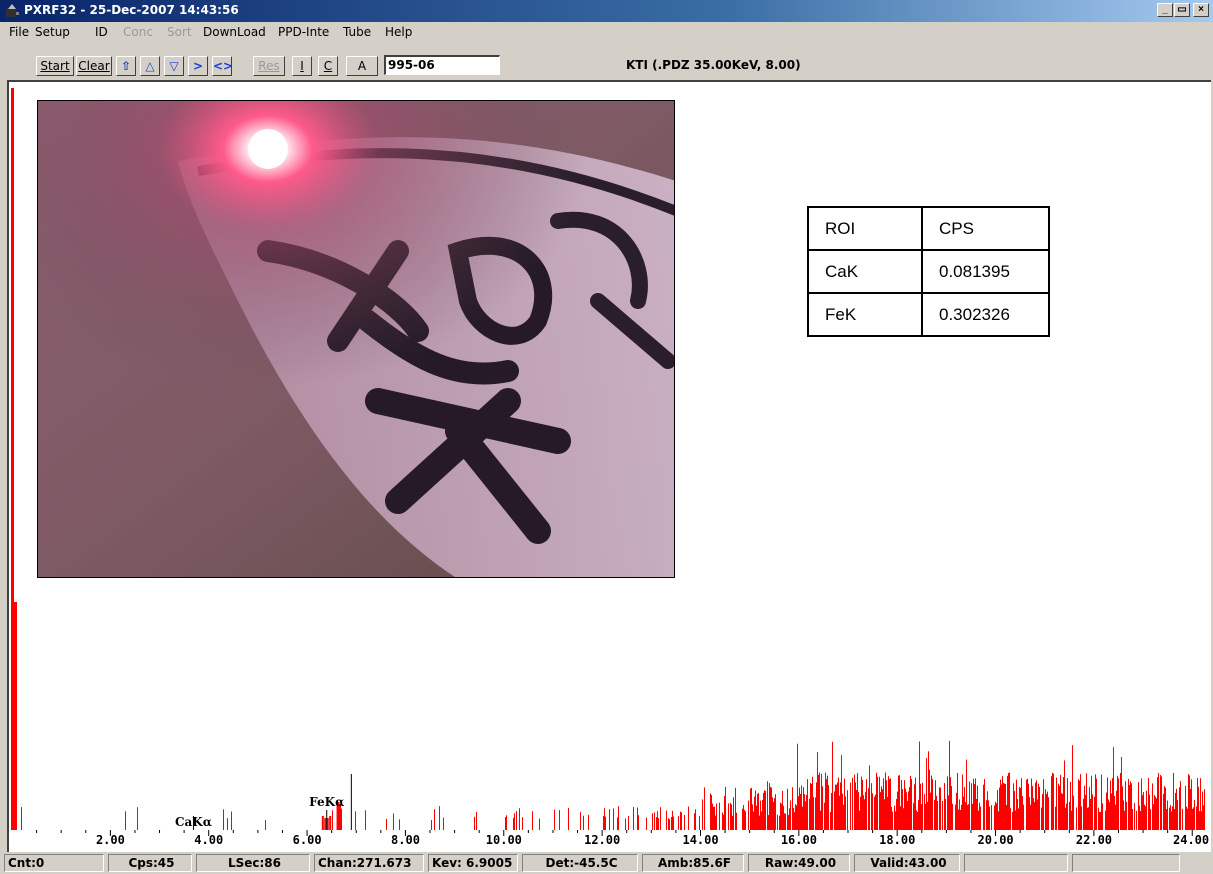  What do you see at coordinates (174, 66) in the screenshot?
I see `scale-down-icon: ▽` at bounding box center [174, 66].